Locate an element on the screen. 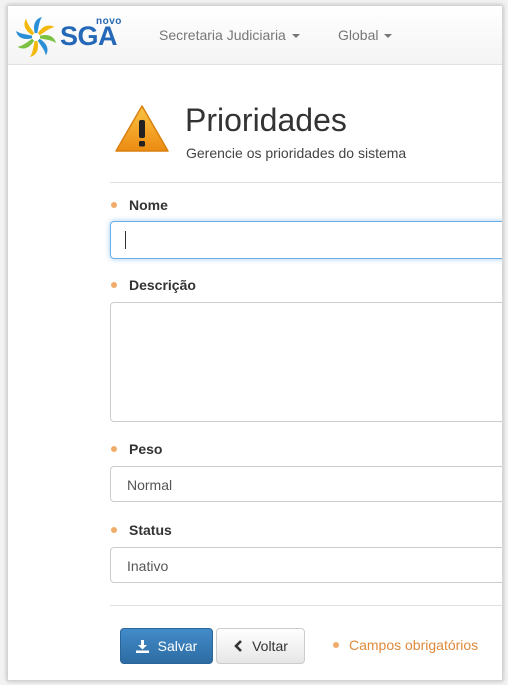 The width and height of the screenshot is (508, 685). peso-label-text: Peso is located at coordinates (146, 449).